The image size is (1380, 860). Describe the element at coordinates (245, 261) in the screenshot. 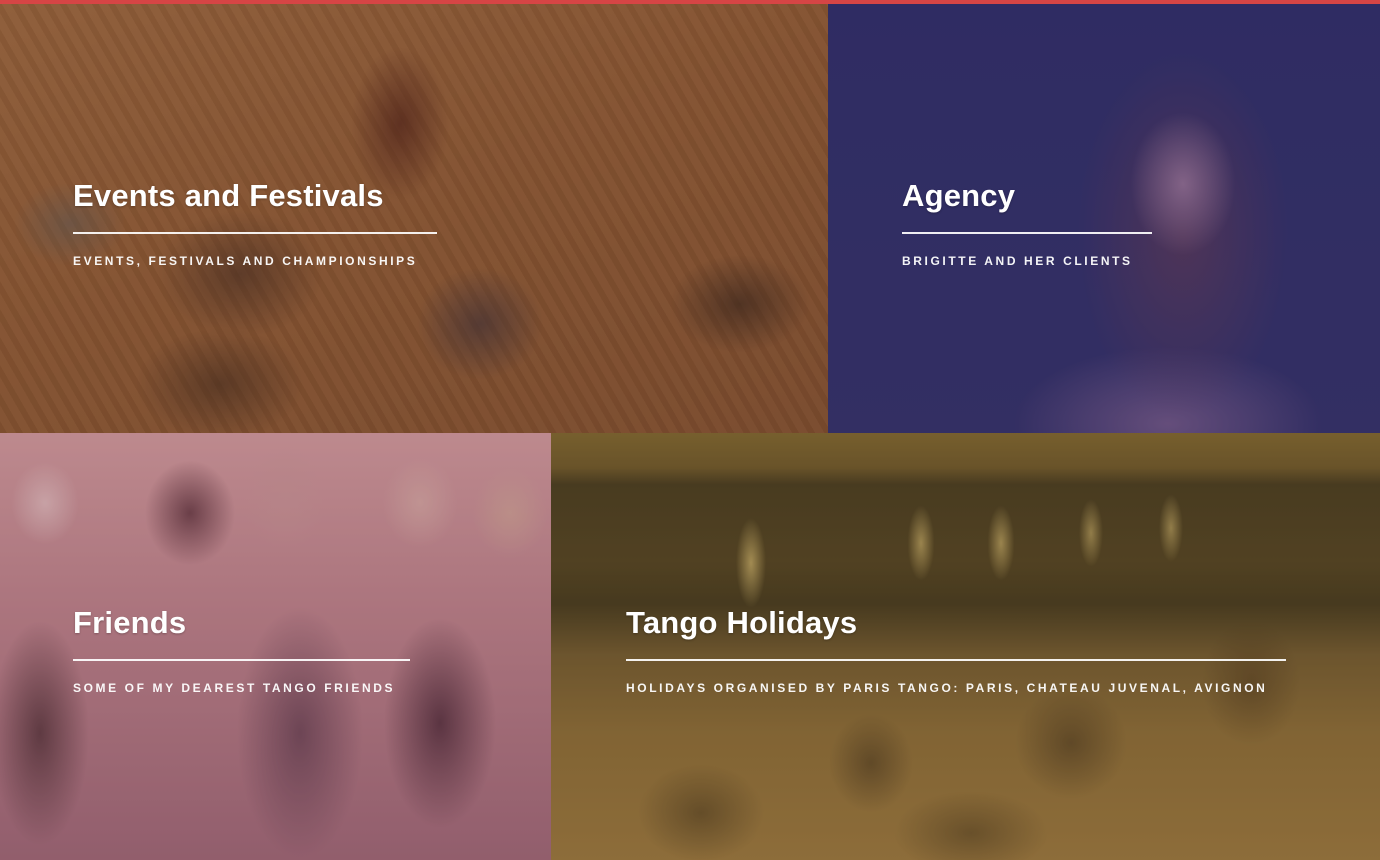

I see `tile-subtitle: EVENTS, FESTIVALS AND CHAMPIONSHIPS` at that location.